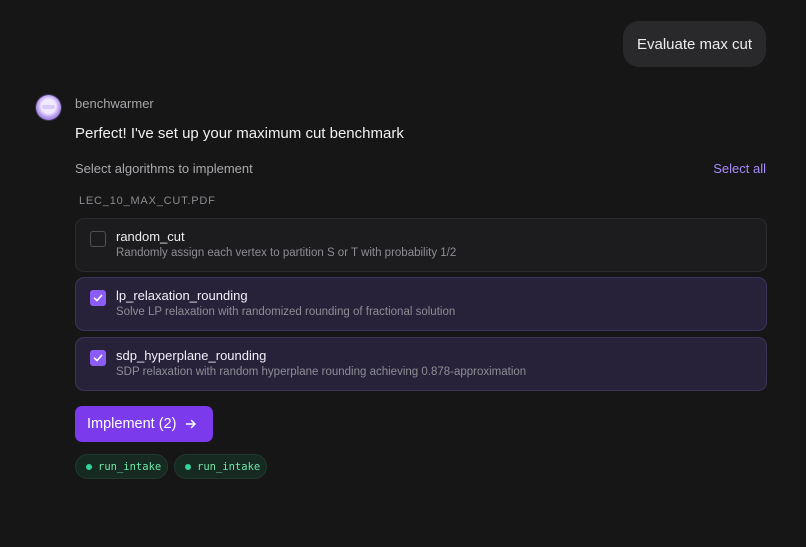 The width and height of the screenshot is (806, 547). Describe the element at coordinates (739, 168) in the screenshot. I see `select-all-link: Select all` at that location.